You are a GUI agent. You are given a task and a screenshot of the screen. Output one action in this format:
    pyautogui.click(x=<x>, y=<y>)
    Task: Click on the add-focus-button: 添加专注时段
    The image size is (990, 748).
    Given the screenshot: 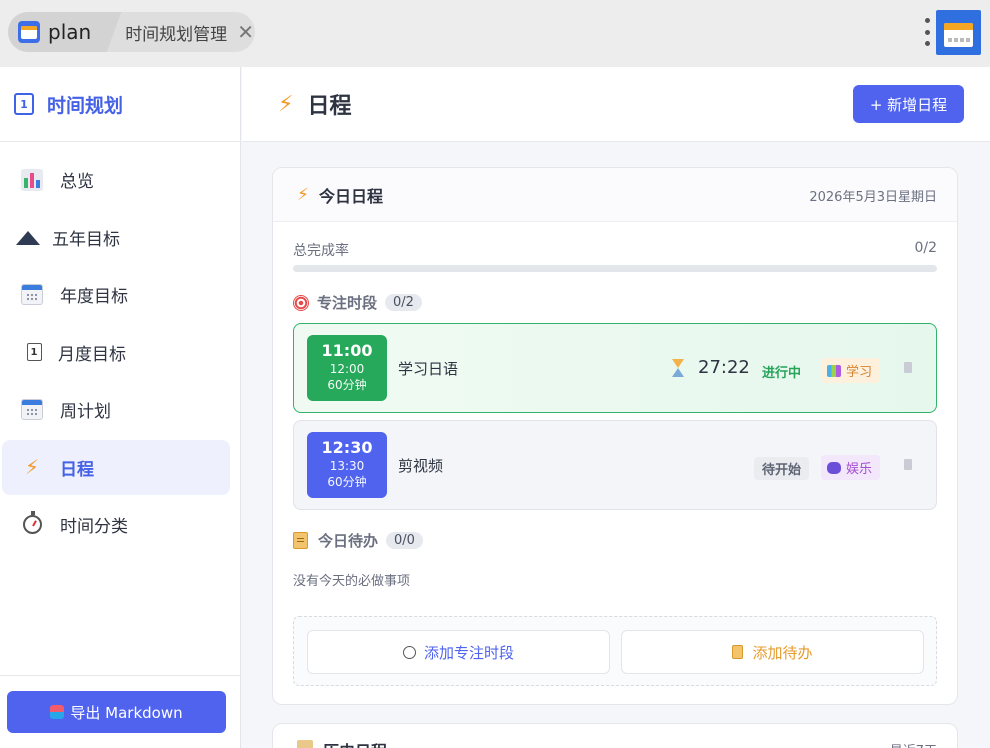 What is the action you would take?
    pyautogui.click(x=458, y=652)
    